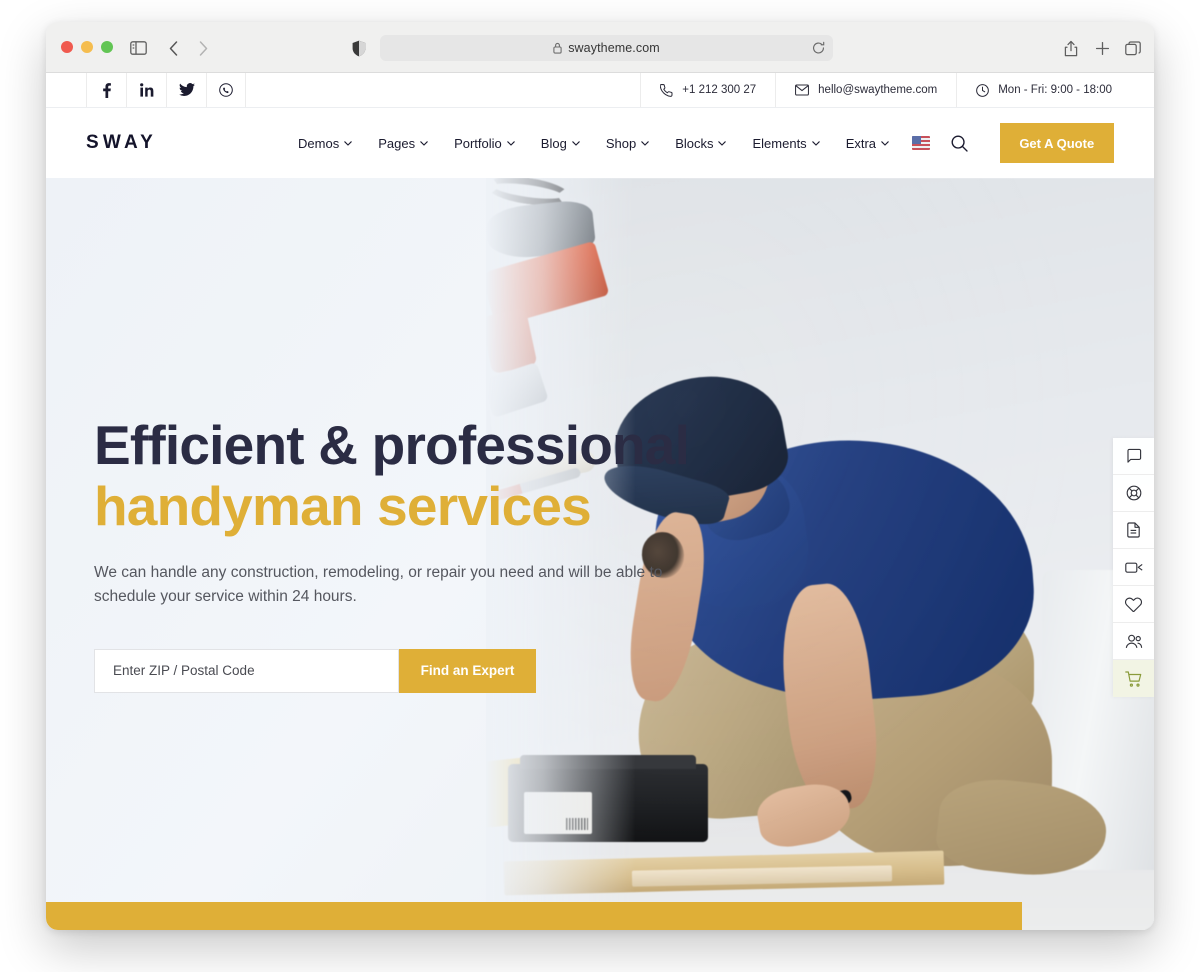 Image resolution: width=1200 pixels, height=972 pixels. I want to click on nav-item-pages: Pages, so click(403, 143).